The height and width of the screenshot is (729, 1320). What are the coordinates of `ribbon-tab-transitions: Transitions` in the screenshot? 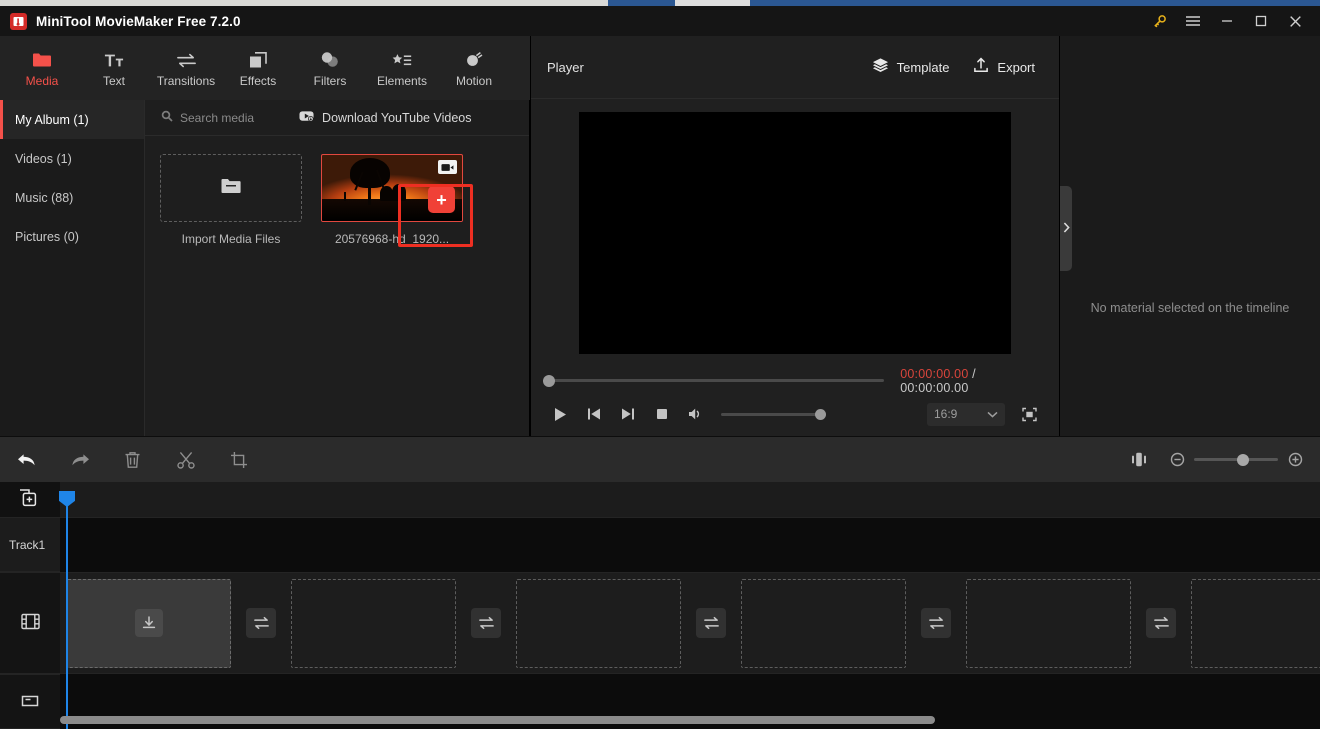 It's located at (186, 68).